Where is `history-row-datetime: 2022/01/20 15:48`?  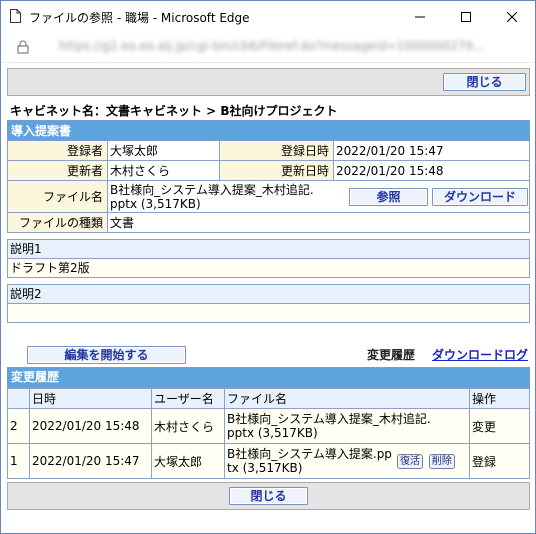 history-row-datetime: 2022/01/20 15:48 is located at coordinates (90, 426).